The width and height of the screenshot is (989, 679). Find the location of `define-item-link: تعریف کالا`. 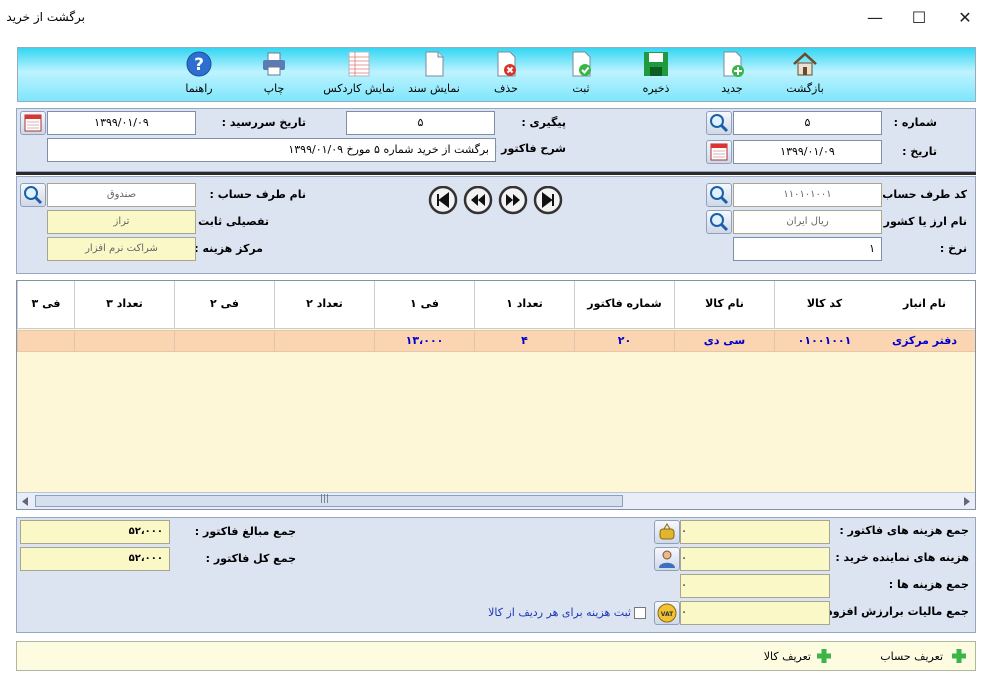

define-item-link: تعریف کالا is located at coordinates (787, 656).